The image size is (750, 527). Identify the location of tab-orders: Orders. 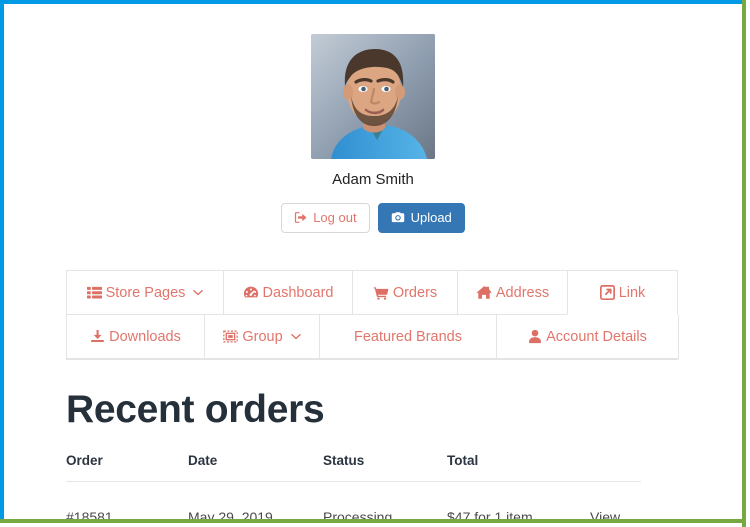
(405, 293).